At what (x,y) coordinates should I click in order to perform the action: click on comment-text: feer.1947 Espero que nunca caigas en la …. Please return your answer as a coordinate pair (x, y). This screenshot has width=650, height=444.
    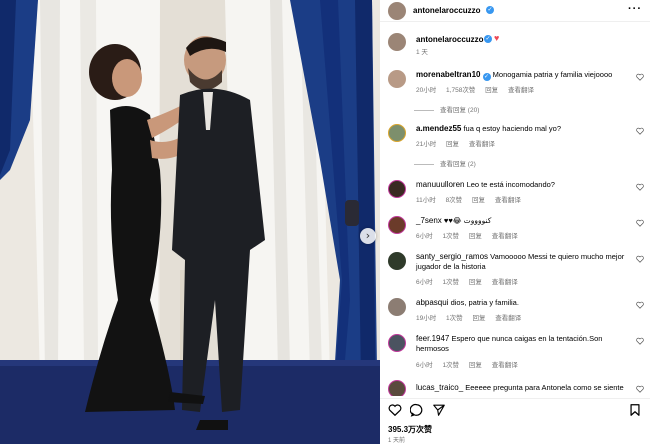
    Looking at the image, I should click on (526, 344).